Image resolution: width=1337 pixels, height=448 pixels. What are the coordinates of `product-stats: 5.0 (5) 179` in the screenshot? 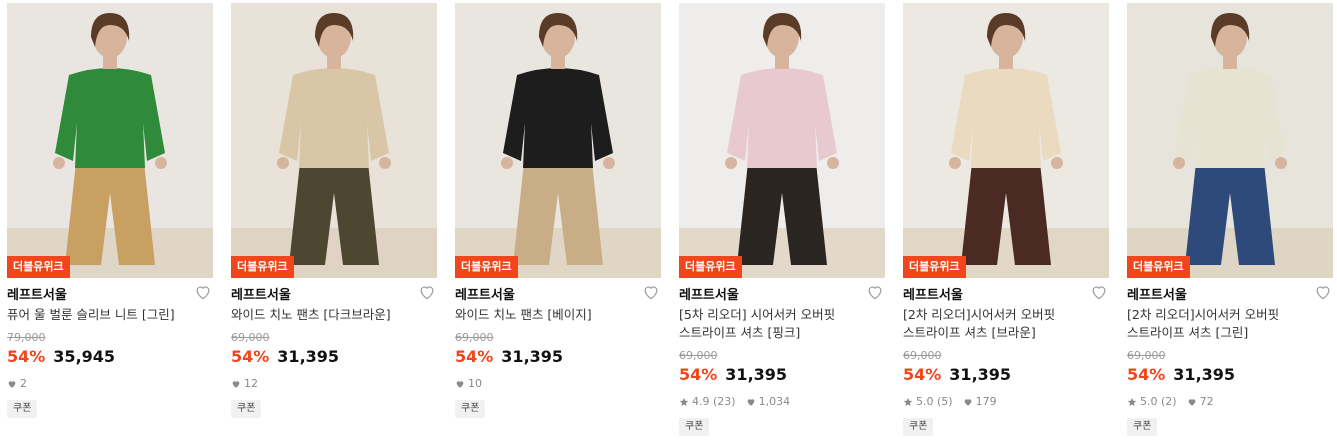 It's located at (1006, 402).